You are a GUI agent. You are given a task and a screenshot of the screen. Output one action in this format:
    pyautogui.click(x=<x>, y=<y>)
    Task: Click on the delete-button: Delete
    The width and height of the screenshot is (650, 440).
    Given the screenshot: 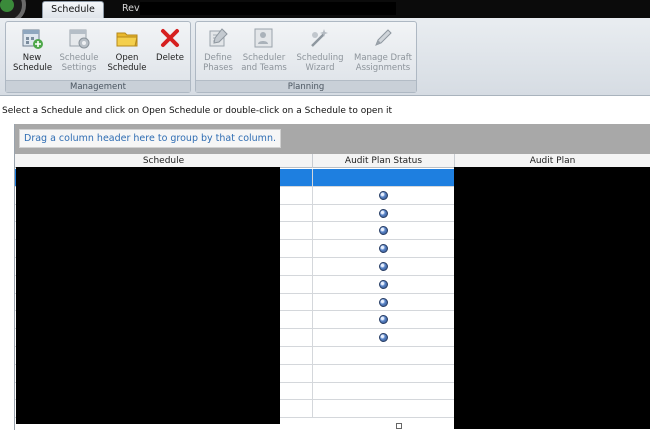 What is the action you would take?
    pyautogui.click(x=170, y=44)
    